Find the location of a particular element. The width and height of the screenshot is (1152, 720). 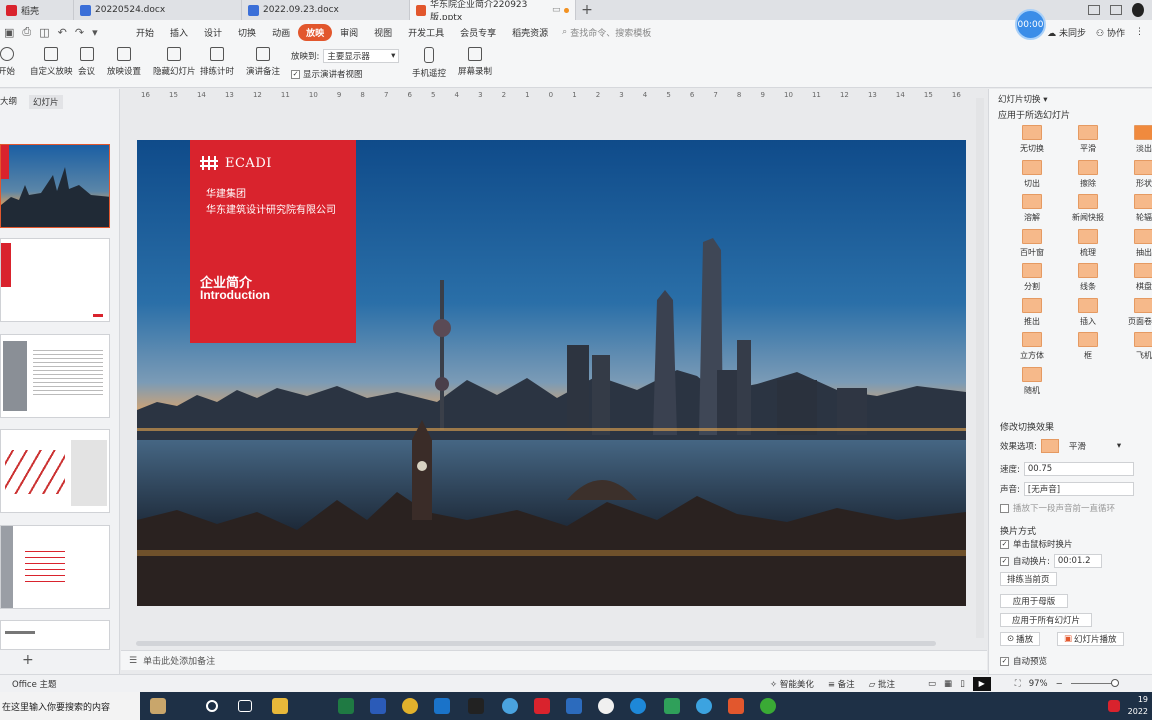

meeting-button: 会议 is located at coordinates (86, 62).